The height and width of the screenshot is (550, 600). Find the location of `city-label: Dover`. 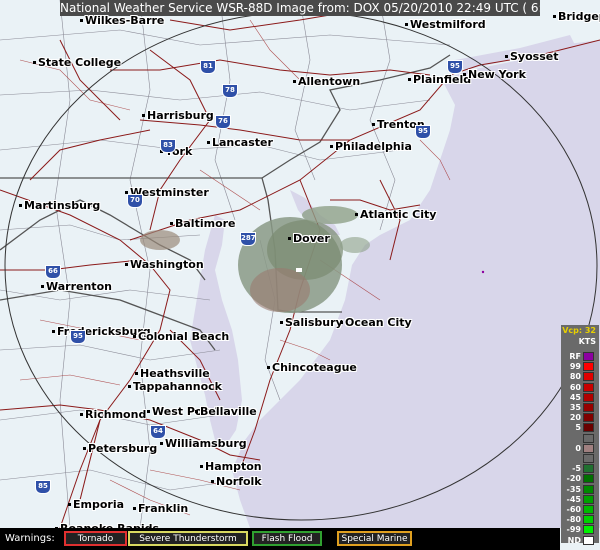

city-label: Dover is located at coordinates (311, 238).